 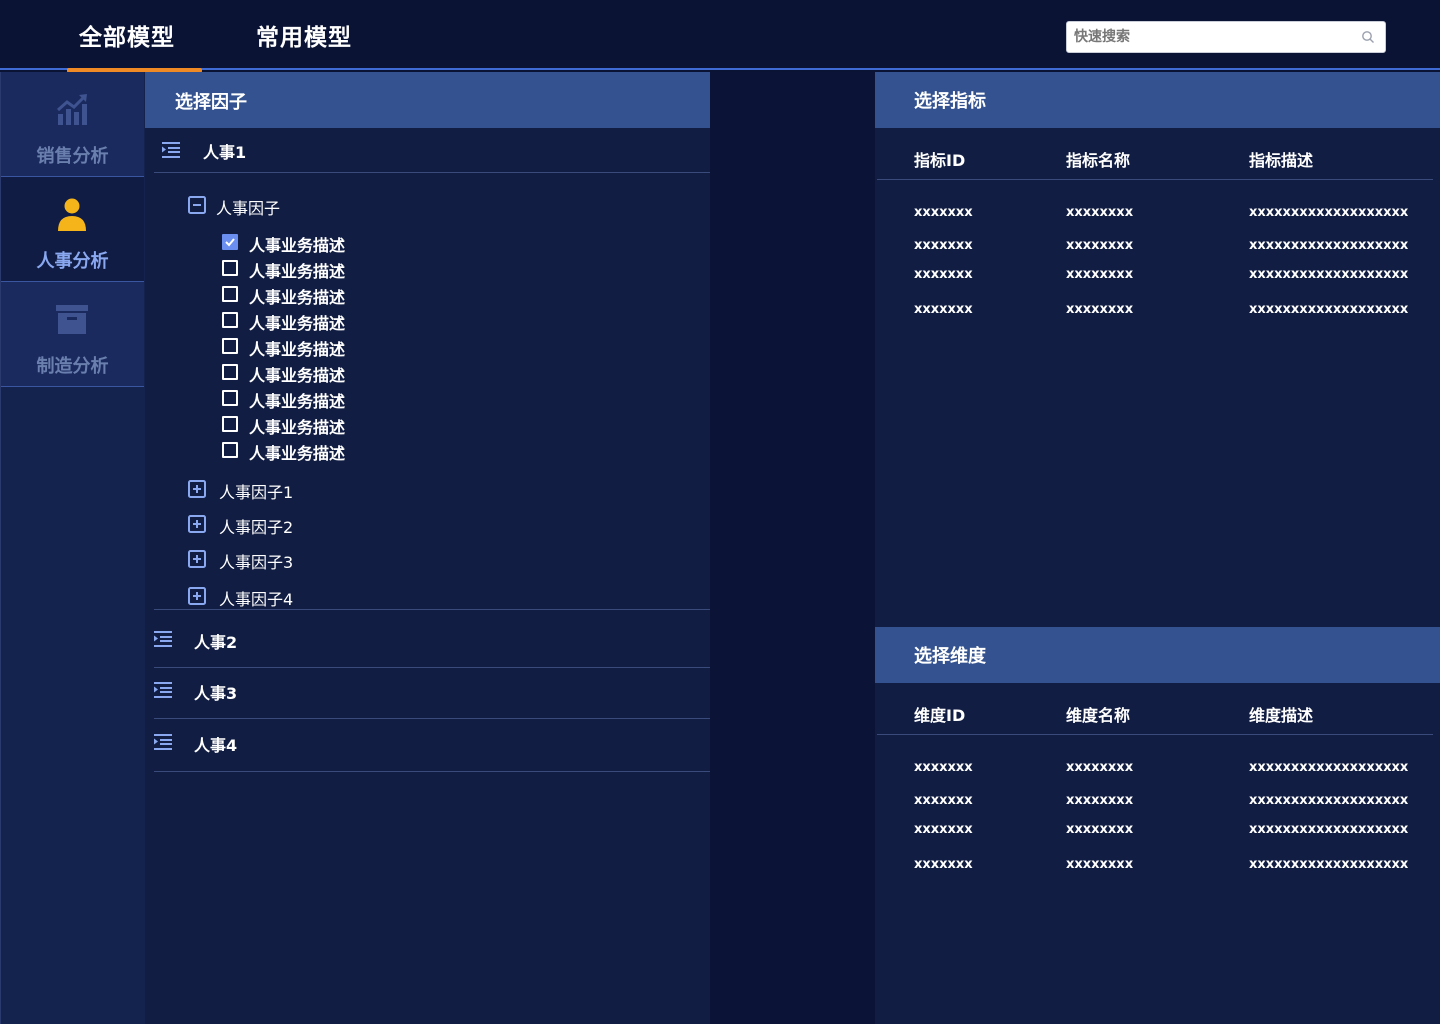 I want to click on panel-title: 选择指标, so click(x=950, y=101).